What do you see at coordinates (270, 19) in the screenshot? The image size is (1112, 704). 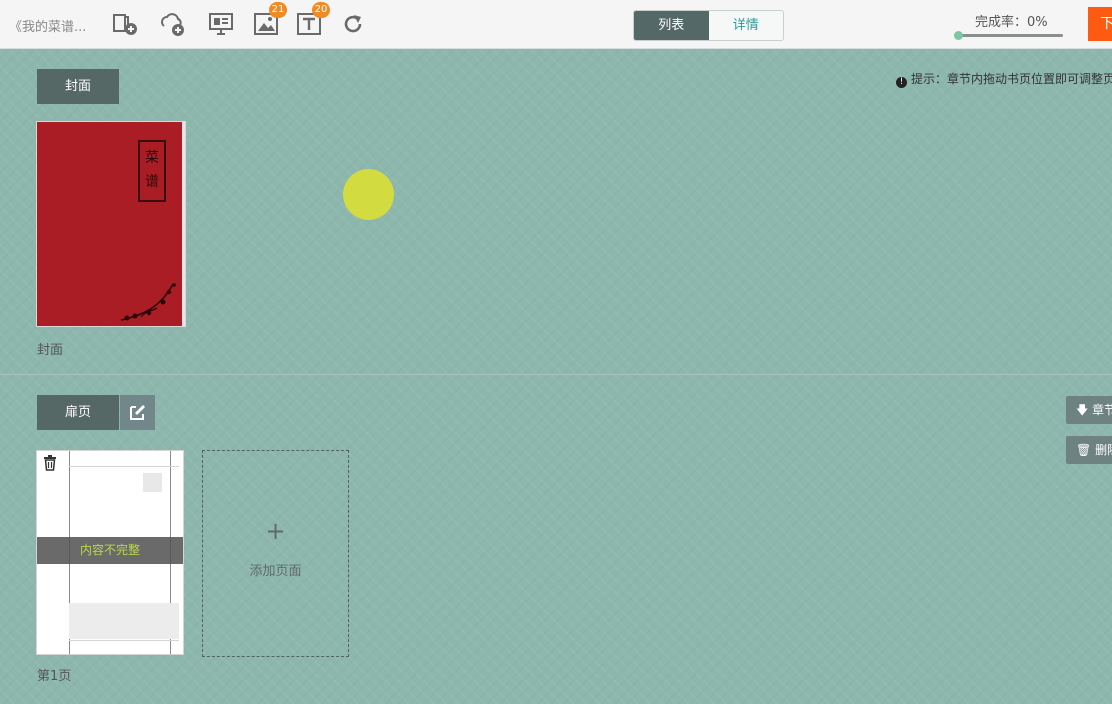 I see `image-button: 21` at bounding box center [270, 19].